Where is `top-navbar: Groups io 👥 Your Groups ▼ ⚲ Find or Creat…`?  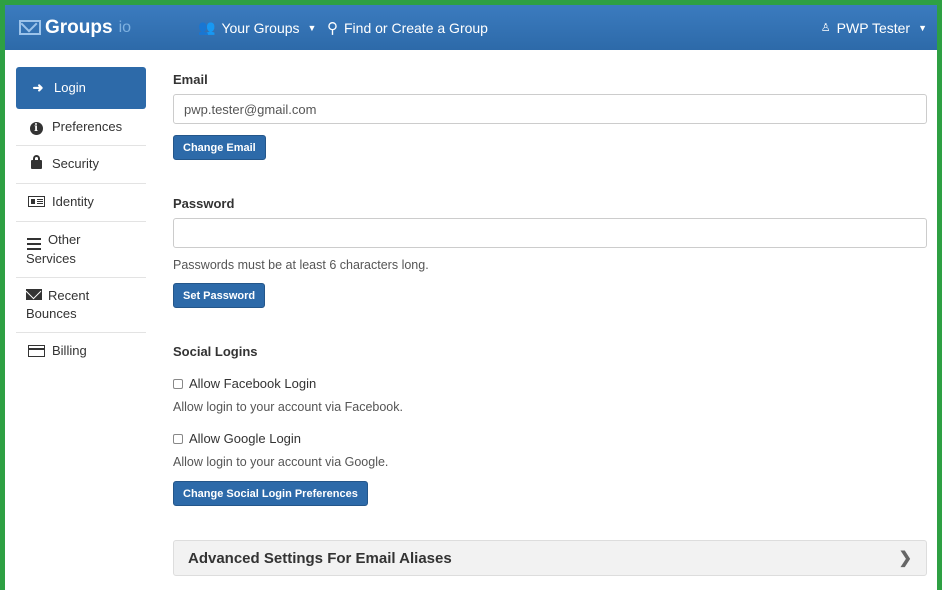 top-navbar: Groups io 👥 Your Groups ▼ ⚲ Find or Creat… is located at coordinates (471, 27).